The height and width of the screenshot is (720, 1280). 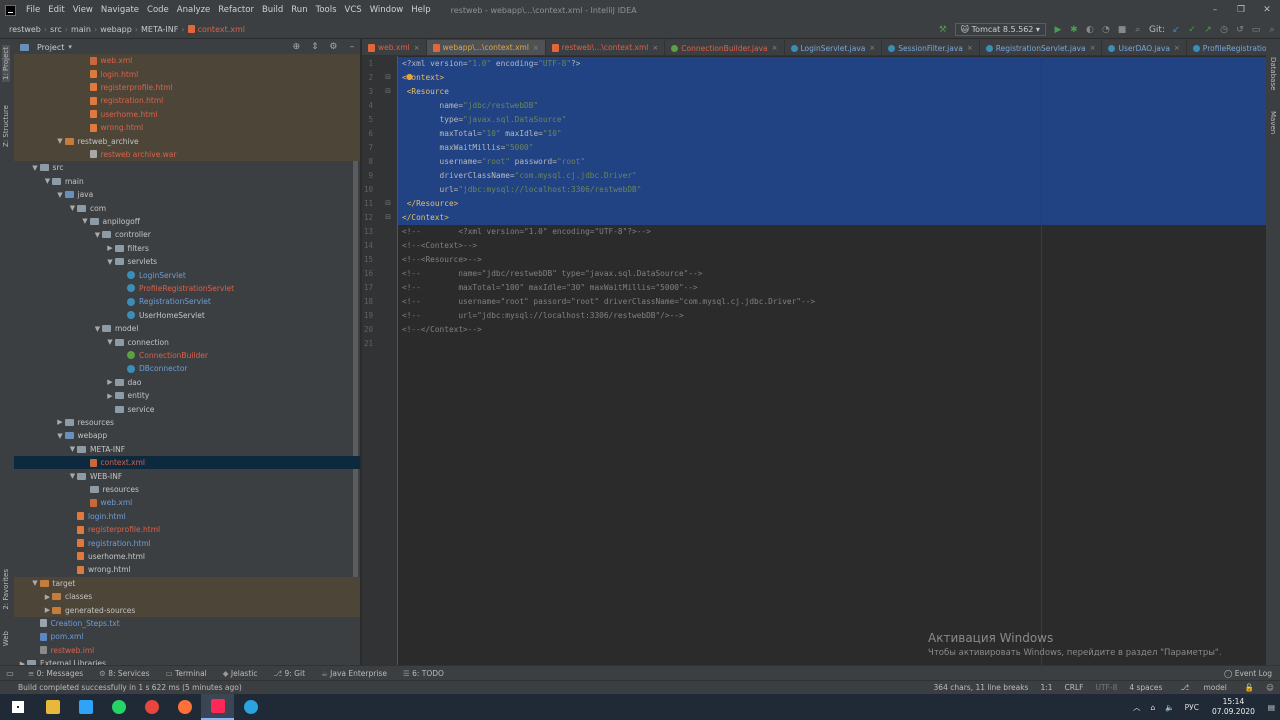 What do you see at coordinates (6, 126) in the screenshot?
I see `tab-structure: Z: Structure` at bounding box center [6, 126].